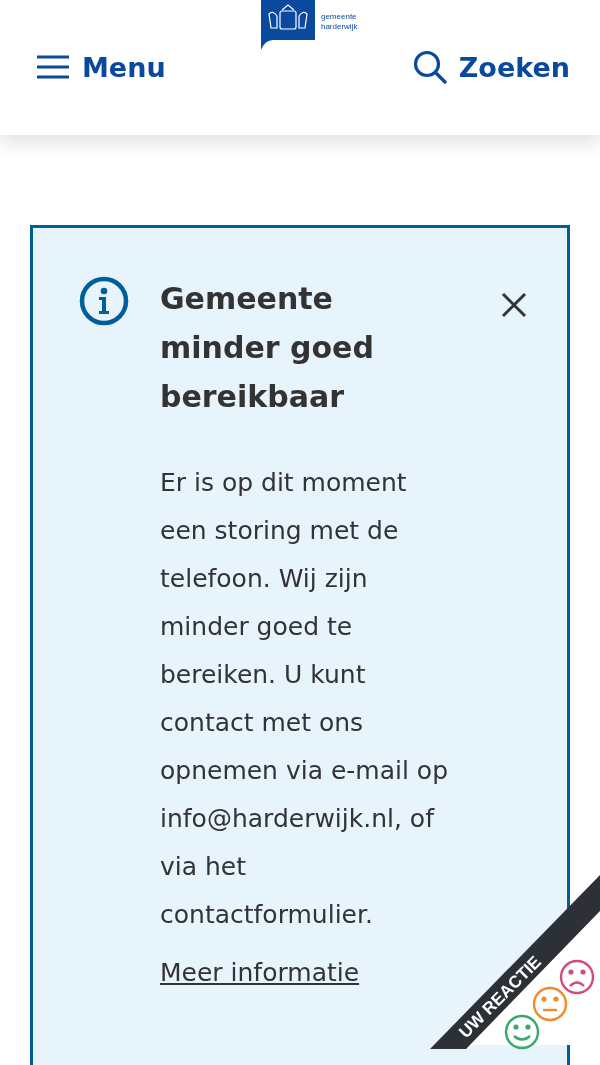 Image resolution: width=600 pixels, height=1065 pixels. Describe the element at coordinates (514, 305) in the screenshot. I see `close-button` at that location.